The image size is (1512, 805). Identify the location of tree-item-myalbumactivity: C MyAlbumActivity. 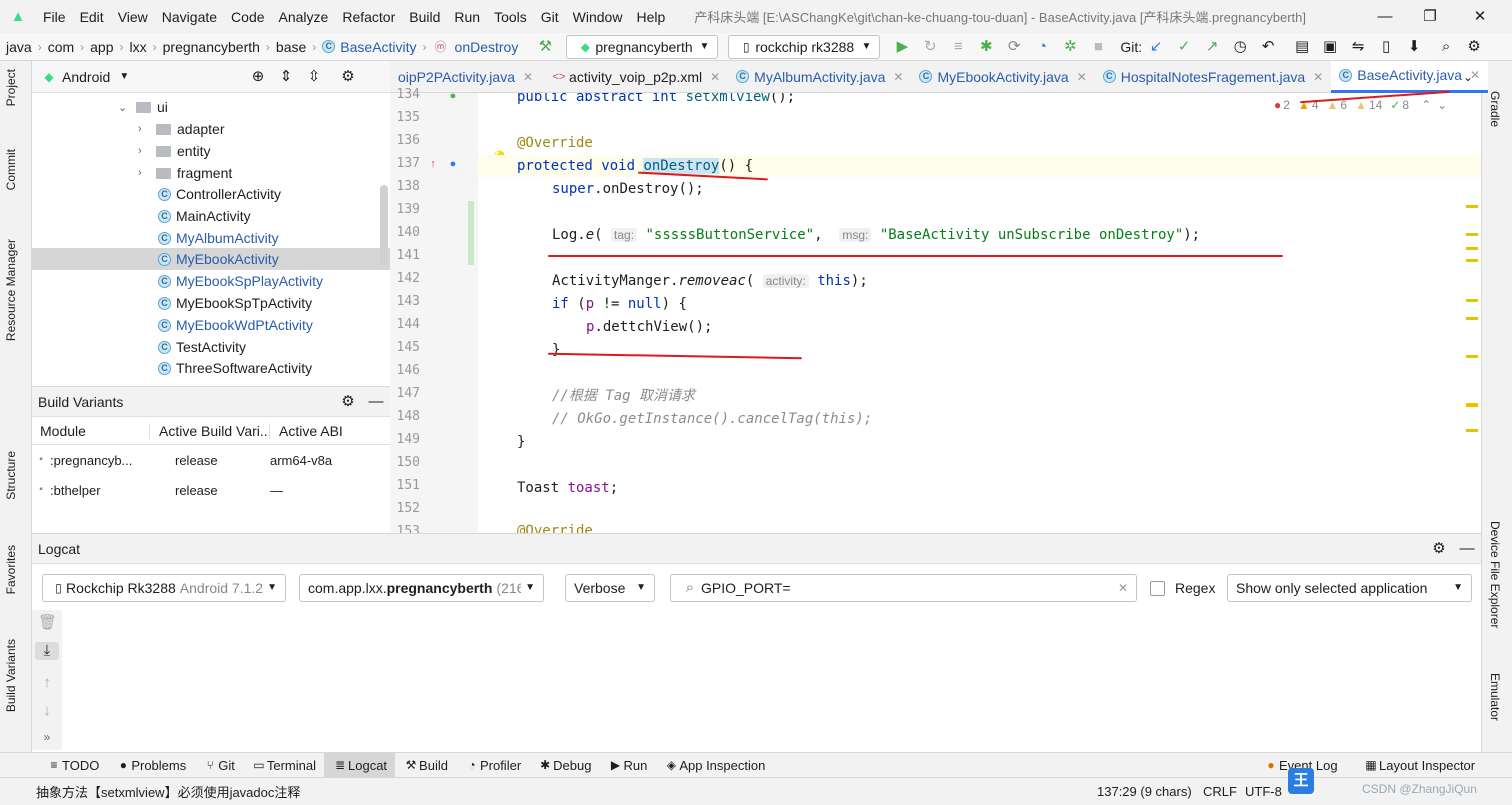
(218, 238).